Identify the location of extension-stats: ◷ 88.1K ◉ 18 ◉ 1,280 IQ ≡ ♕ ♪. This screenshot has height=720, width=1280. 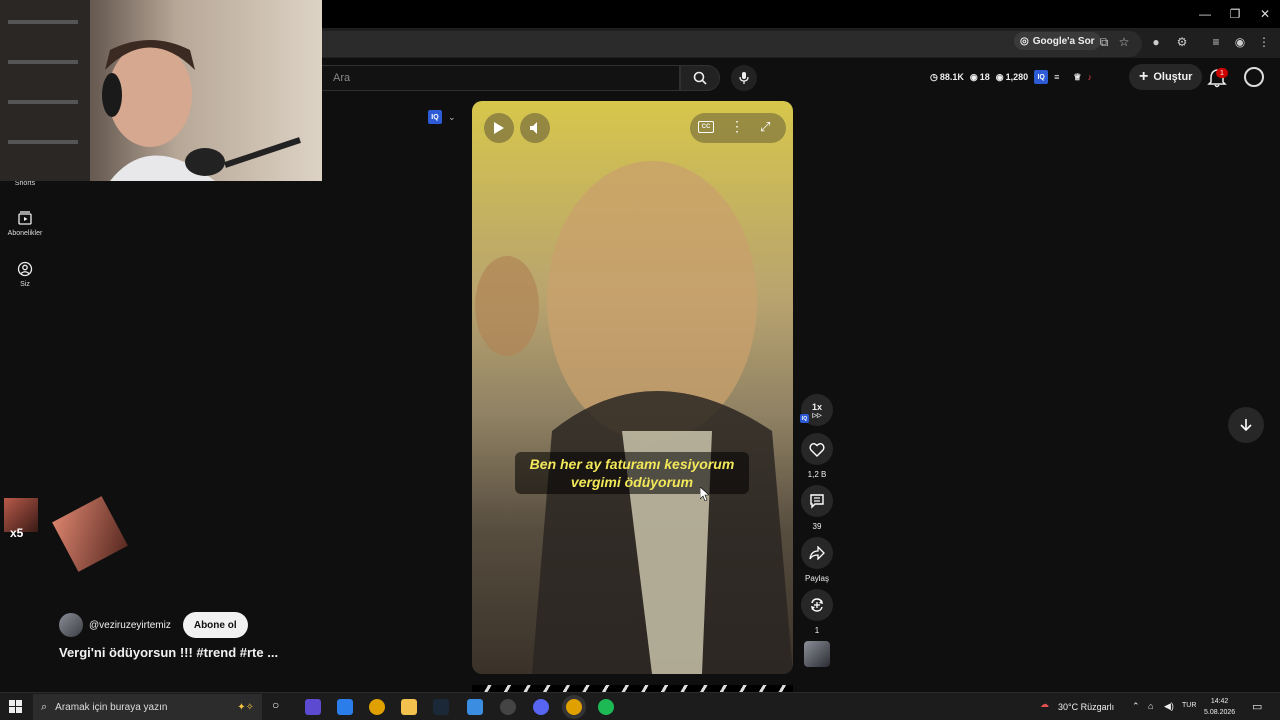
(1011, 77).